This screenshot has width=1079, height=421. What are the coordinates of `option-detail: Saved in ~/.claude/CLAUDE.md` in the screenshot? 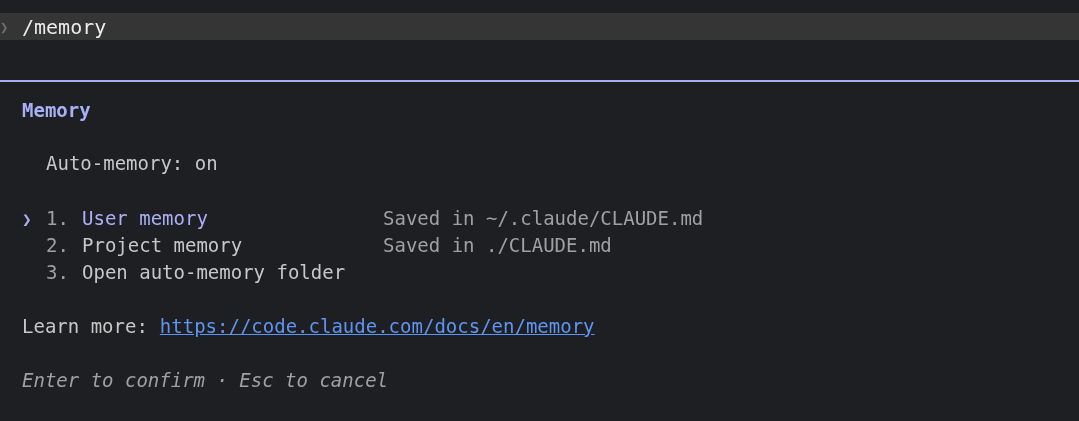 It's located at (544, 217).